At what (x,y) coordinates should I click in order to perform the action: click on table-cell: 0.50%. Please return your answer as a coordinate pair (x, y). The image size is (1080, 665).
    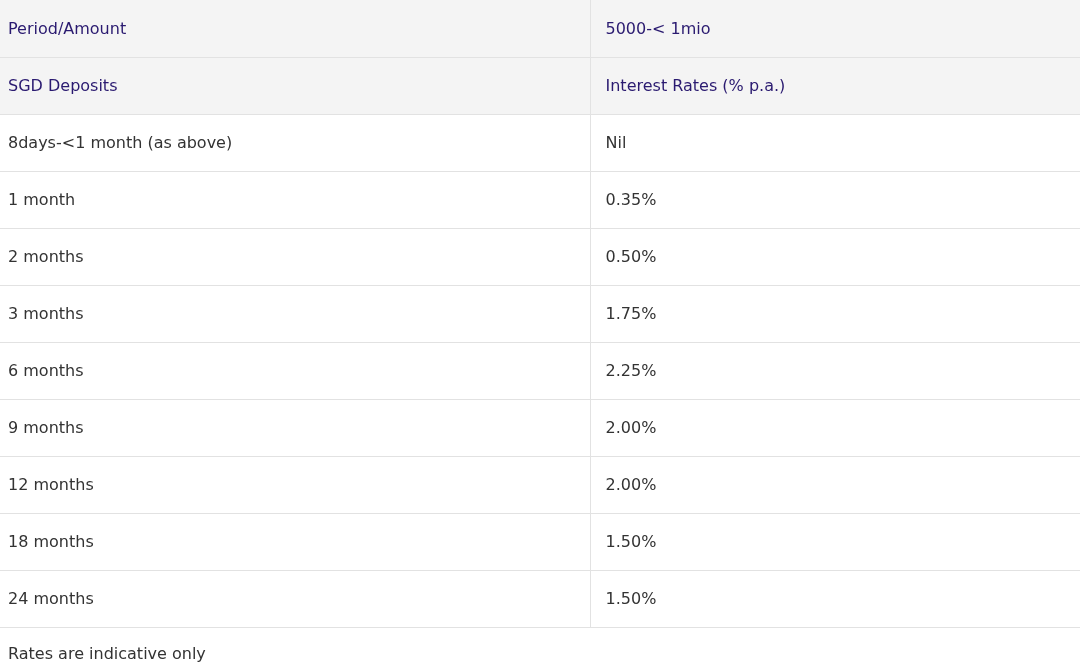
    Looking at the image, I should click on (835, 256).